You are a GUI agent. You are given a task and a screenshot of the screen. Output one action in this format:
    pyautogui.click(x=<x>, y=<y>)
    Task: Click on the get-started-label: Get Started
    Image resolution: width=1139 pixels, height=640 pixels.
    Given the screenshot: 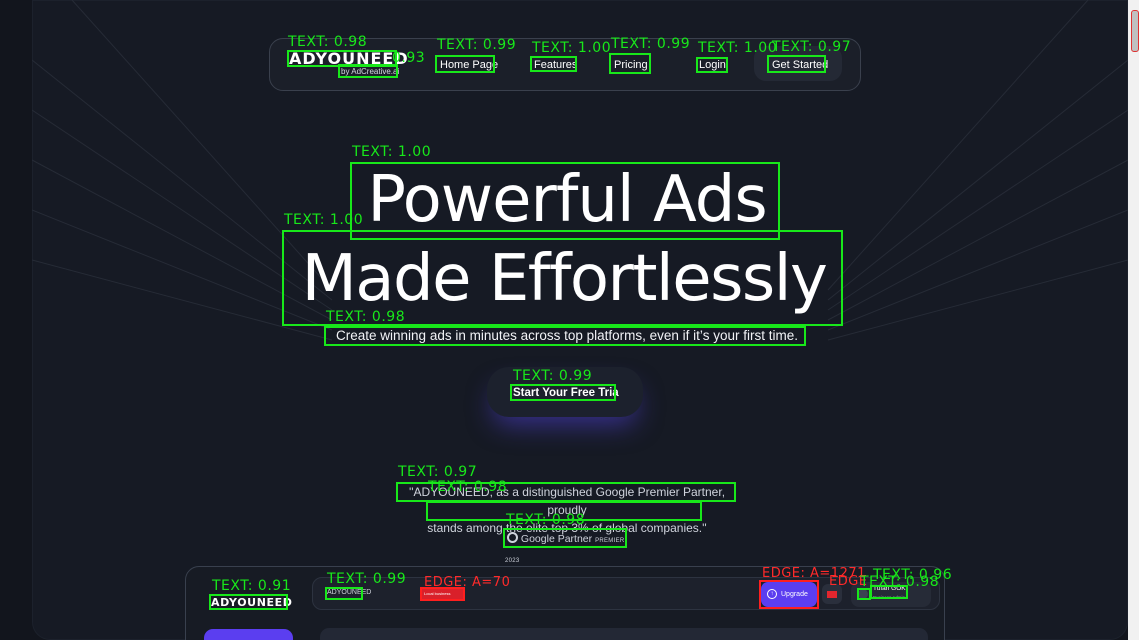 What is the action you would take?
    pyautogui.click(x=800, y=65)
    